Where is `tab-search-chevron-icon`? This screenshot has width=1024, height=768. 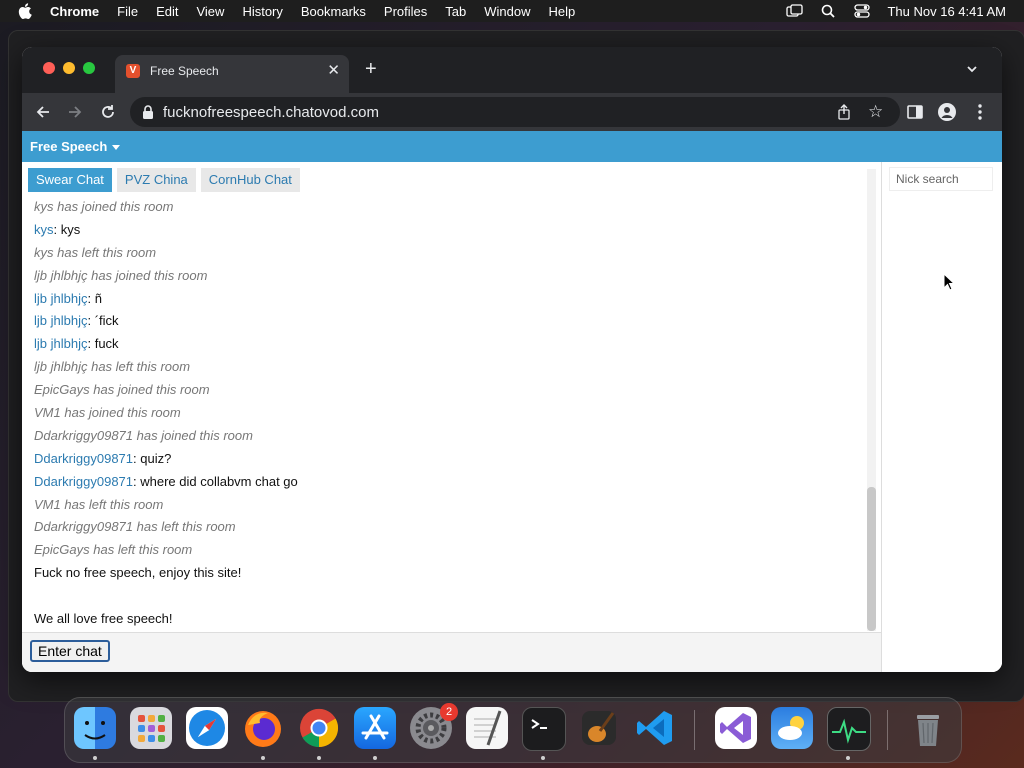
tab-search-chevron-icon is located at coordinates (972, 68).